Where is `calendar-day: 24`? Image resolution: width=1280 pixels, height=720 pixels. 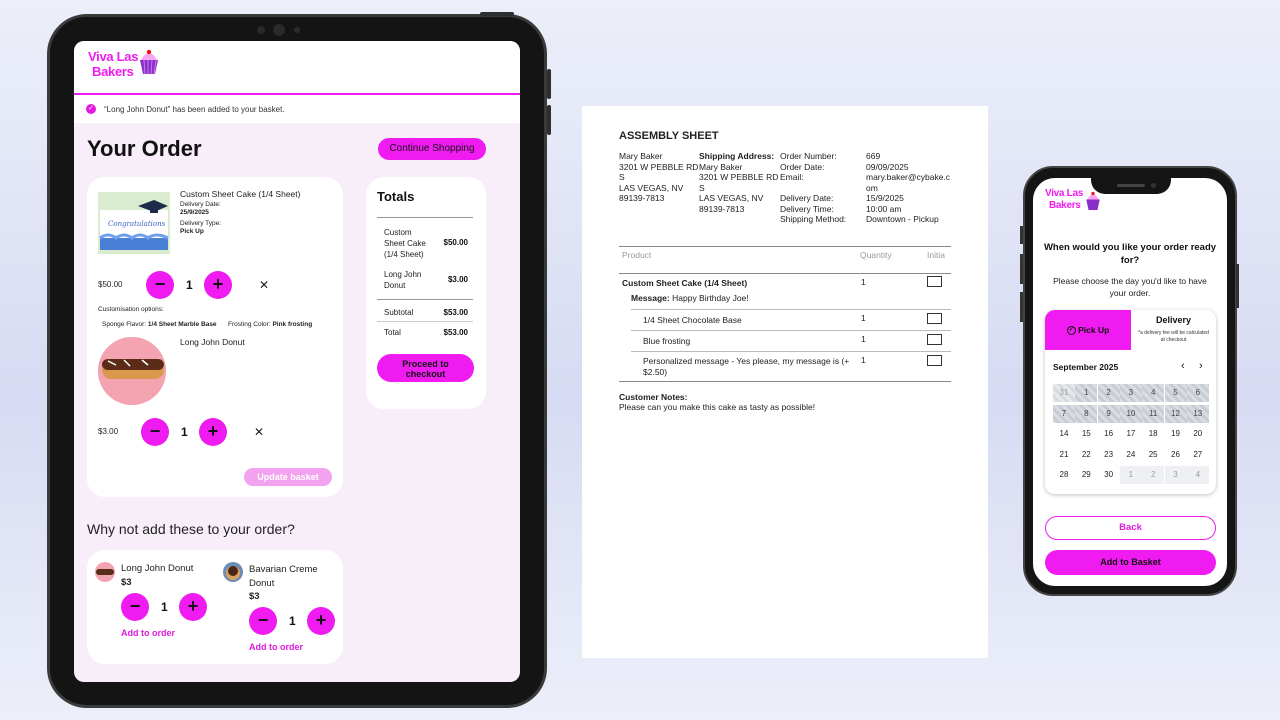
calendar-day: 24 is located at coordinates (1131, 455).